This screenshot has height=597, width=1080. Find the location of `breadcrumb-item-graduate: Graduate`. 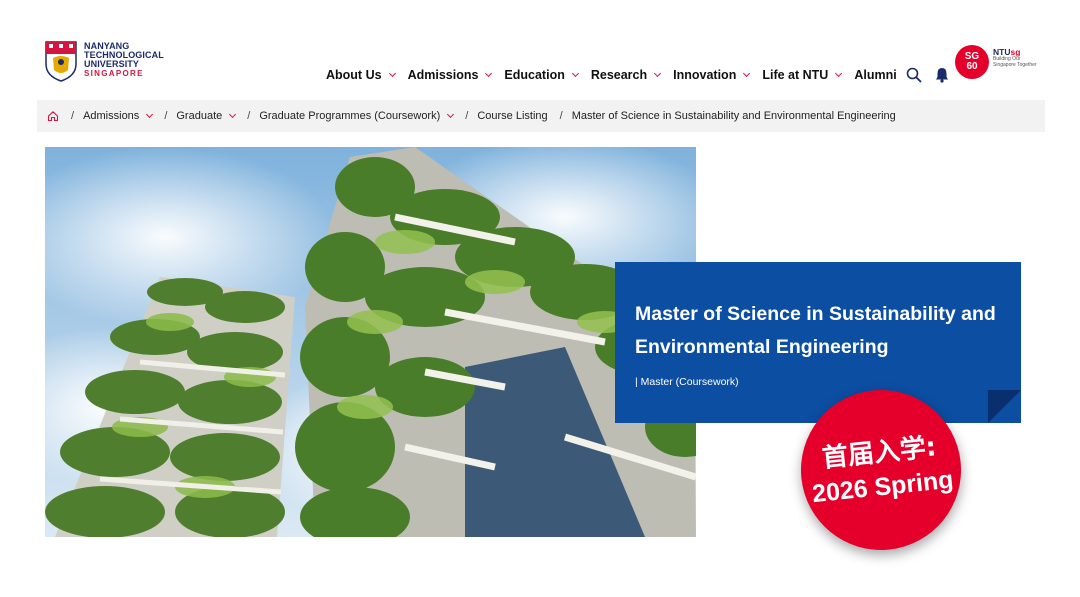

breadcrumb-item-graduate: Graduate is located at coordinates (206, 116).